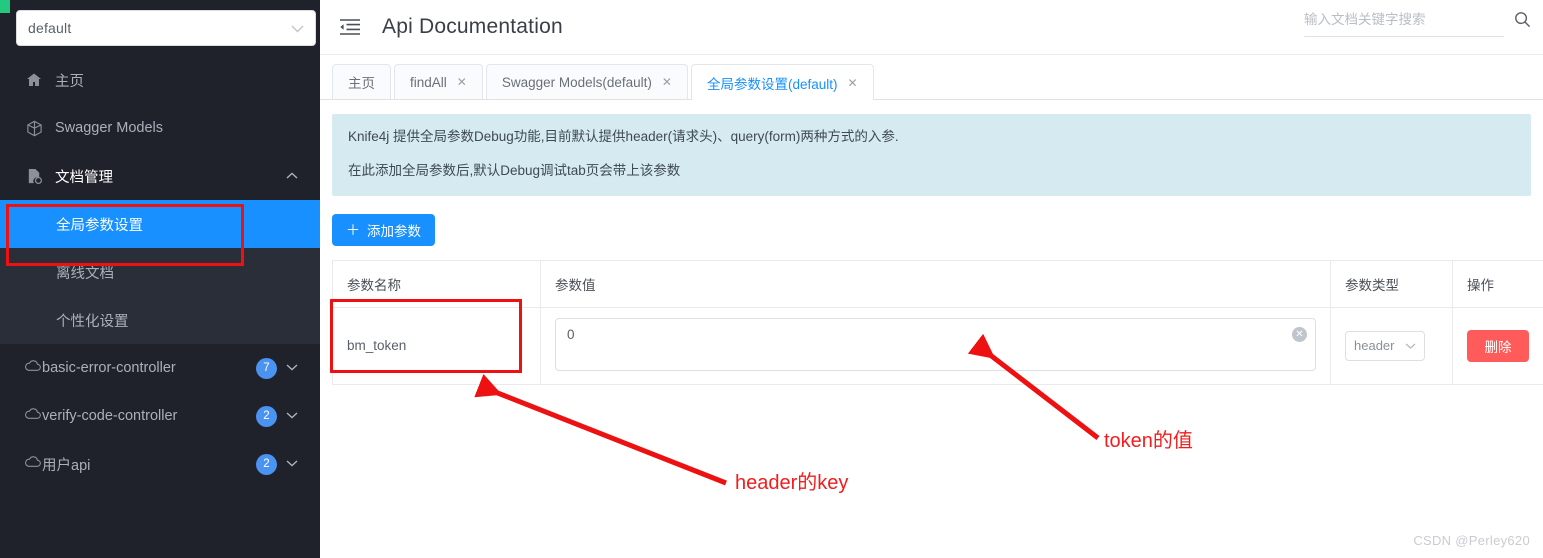  I want to click on cell-param-type: header, so click(1391, 345).